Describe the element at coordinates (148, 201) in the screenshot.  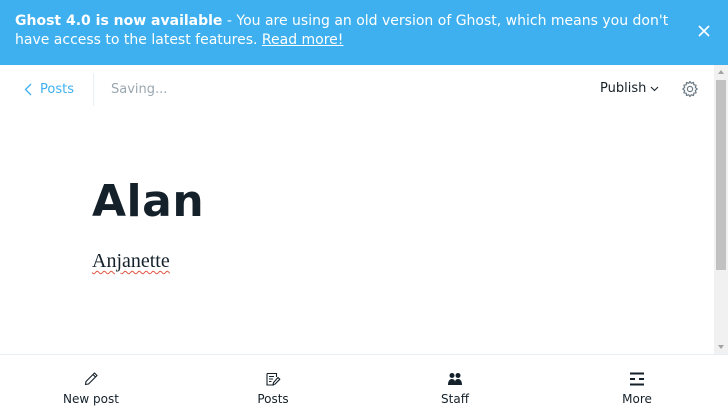
I see `post-title: Alan` at that location.